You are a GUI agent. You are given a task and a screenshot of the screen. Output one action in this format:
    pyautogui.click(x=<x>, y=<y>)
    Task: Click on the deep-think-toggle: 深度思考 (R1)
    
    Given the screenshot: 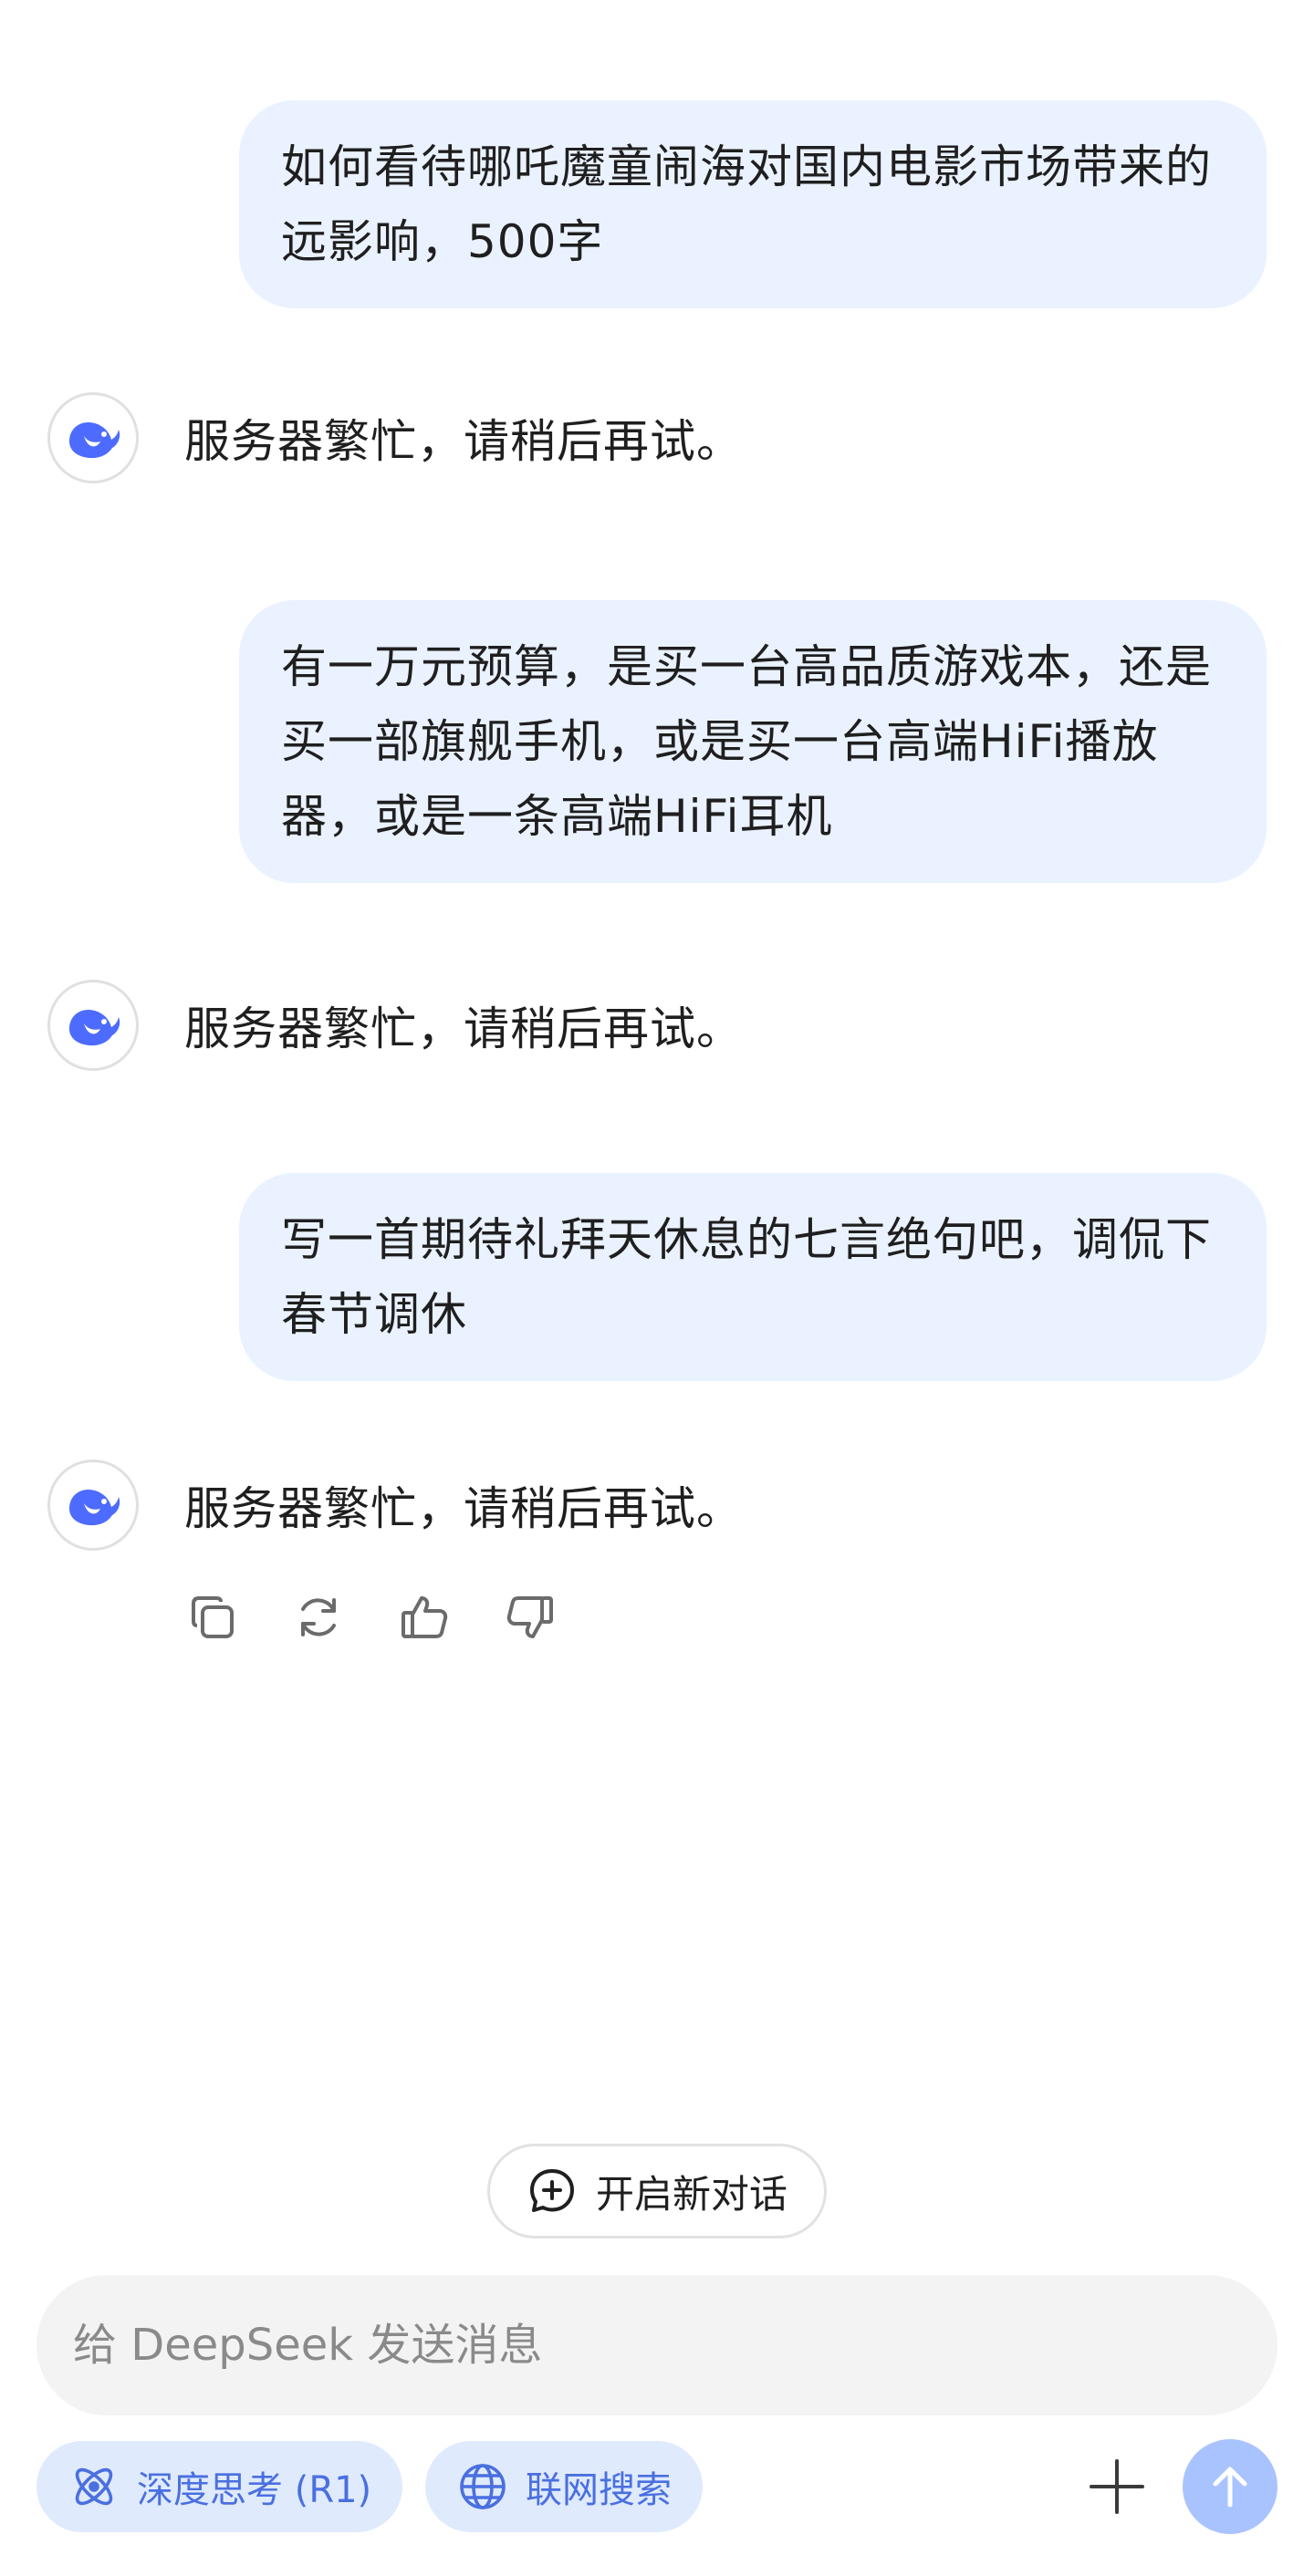 What is the action you would take?
    pyautogui.click(x=219, y=2486)
    